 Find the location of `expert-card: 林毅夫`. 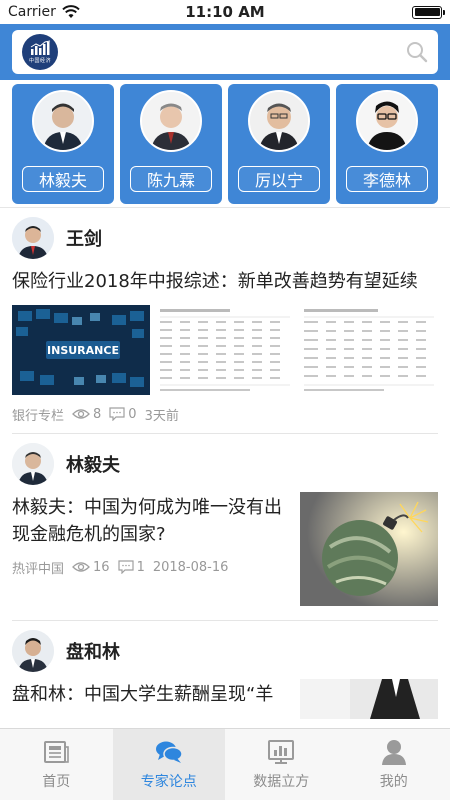

expert-card: 林毅夫 is located at coordinates (63, 144).